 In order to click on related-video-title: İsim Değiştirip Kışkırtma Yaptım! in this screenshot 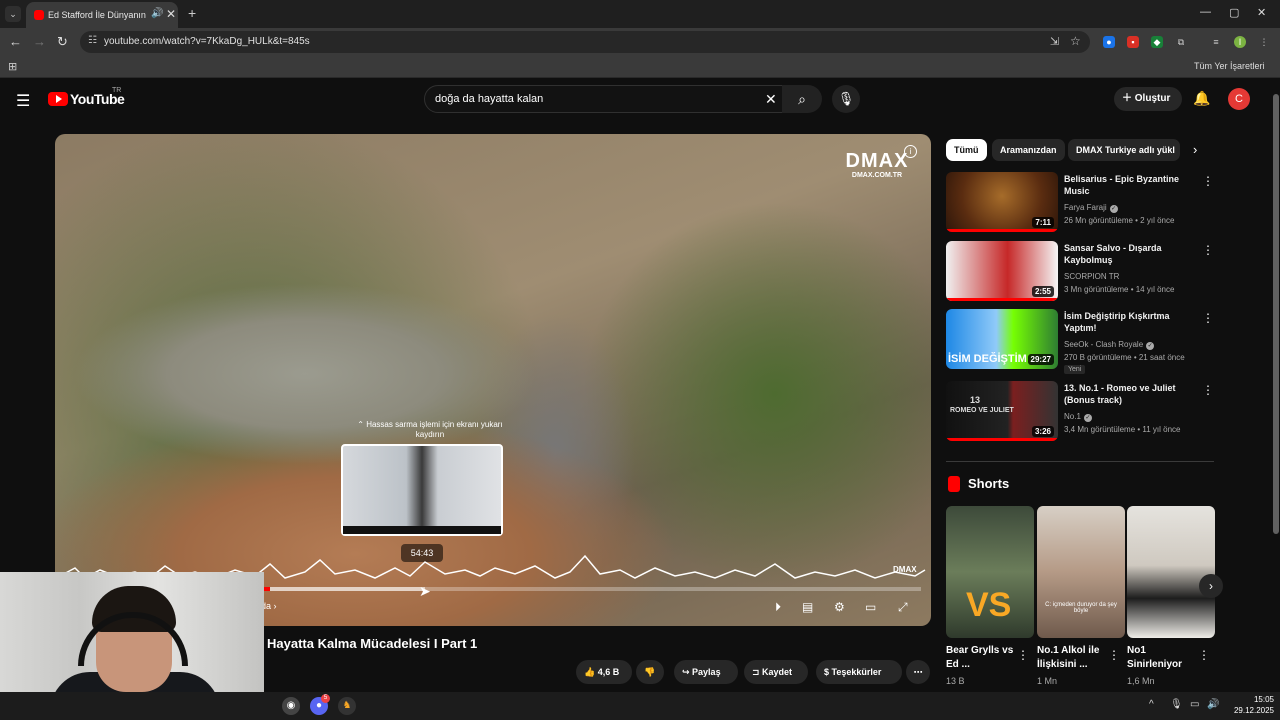, I will do `click(1127, 322)`.